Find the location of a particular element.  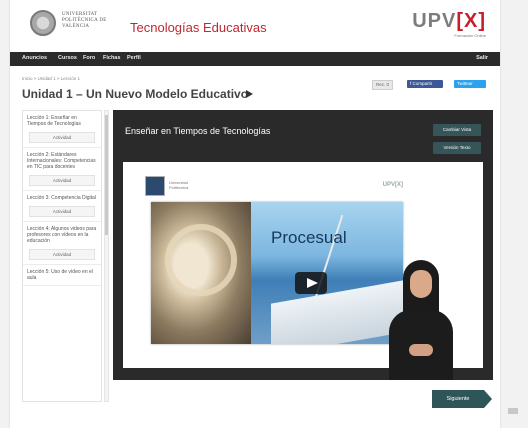

breadcrumb: Inicio > Unidad 1 > Lección 1 is located at coordinates (51, 78).